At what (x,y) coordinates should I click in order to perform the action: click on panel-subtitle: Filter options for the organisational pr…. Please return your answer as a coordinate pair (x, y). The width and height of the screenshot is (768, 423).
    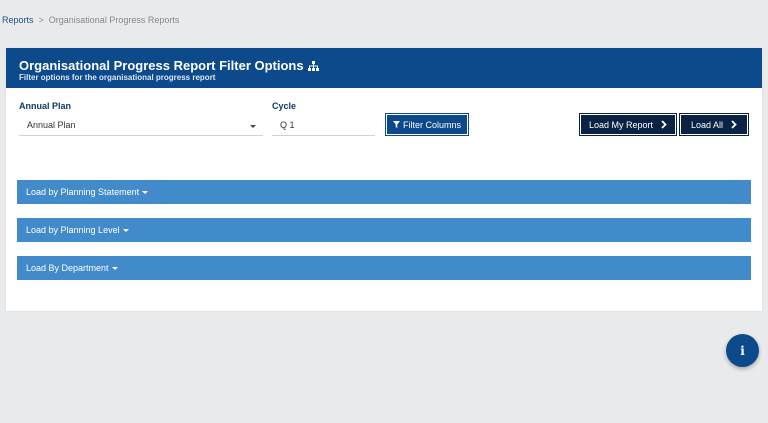
    Looking at the image, I should click on (117, 77).